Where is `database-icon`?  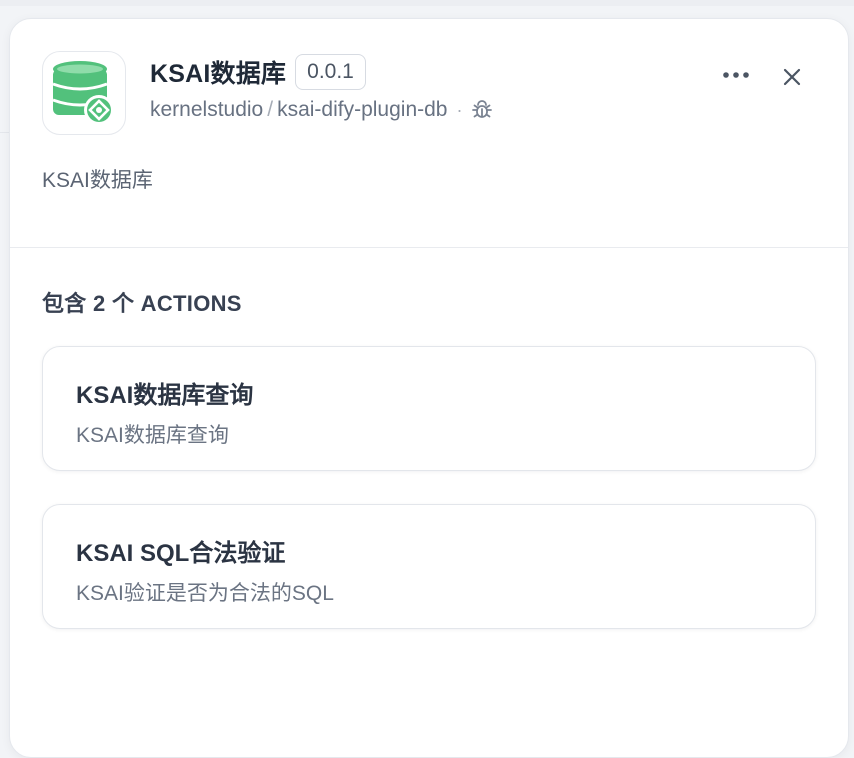 database-icon is located at coordinates (83, 93).